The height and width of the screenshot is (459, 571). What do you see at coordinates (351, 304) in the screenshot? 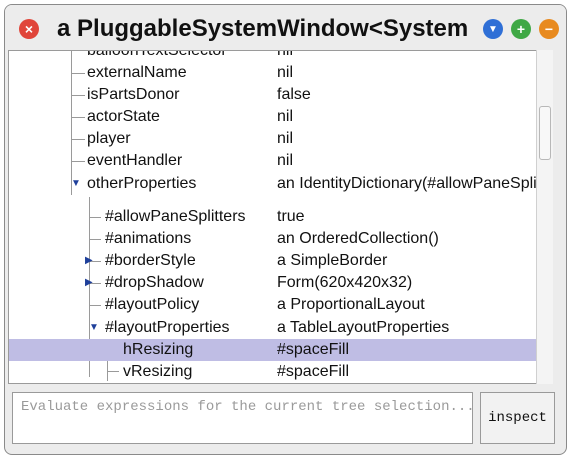
I see `tree-row-value: a ProportionalLayout` at bounding box center [351, 304].